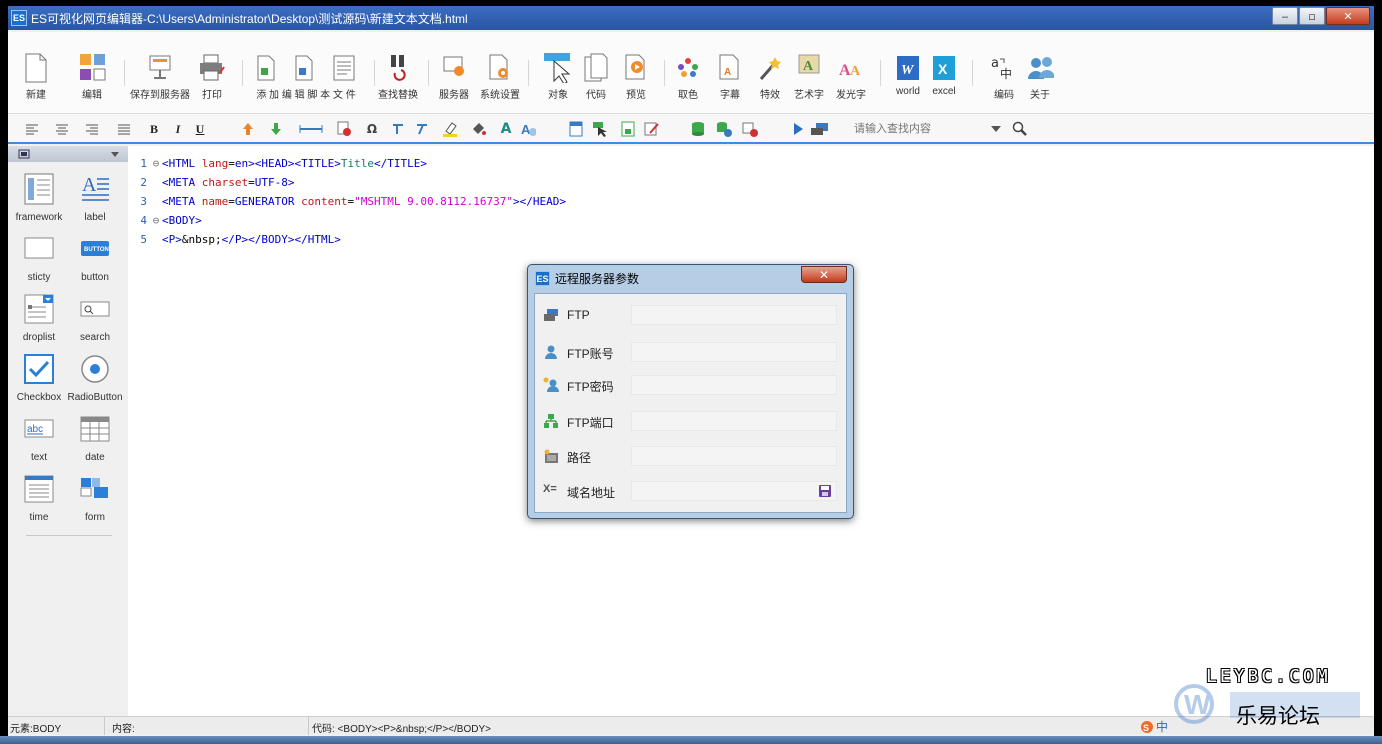 The image size is (1382, 744). What do you see at coordinates (398, 129) in the screenshot?
I see `text-indent-icon` at bounding box center [398, 129].